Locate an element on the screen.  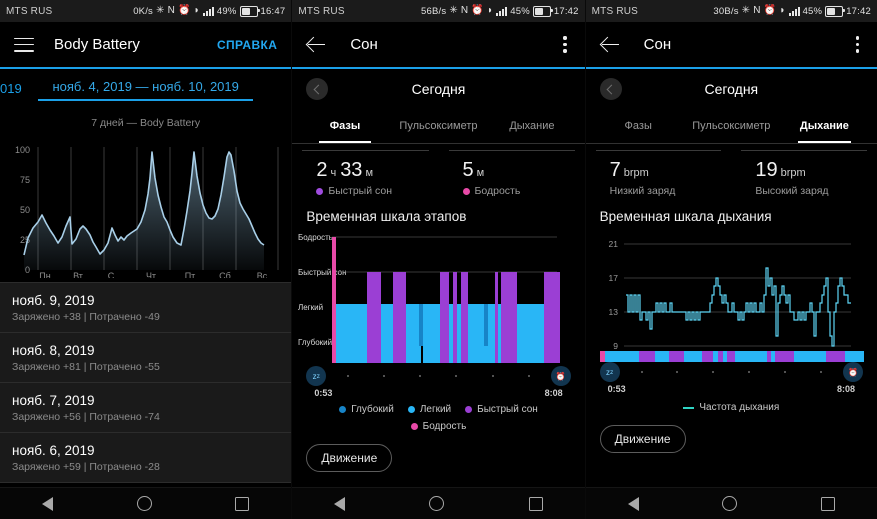
breathing-rate-chart: 21 17 13 9 is located at coordinates (731, 290).